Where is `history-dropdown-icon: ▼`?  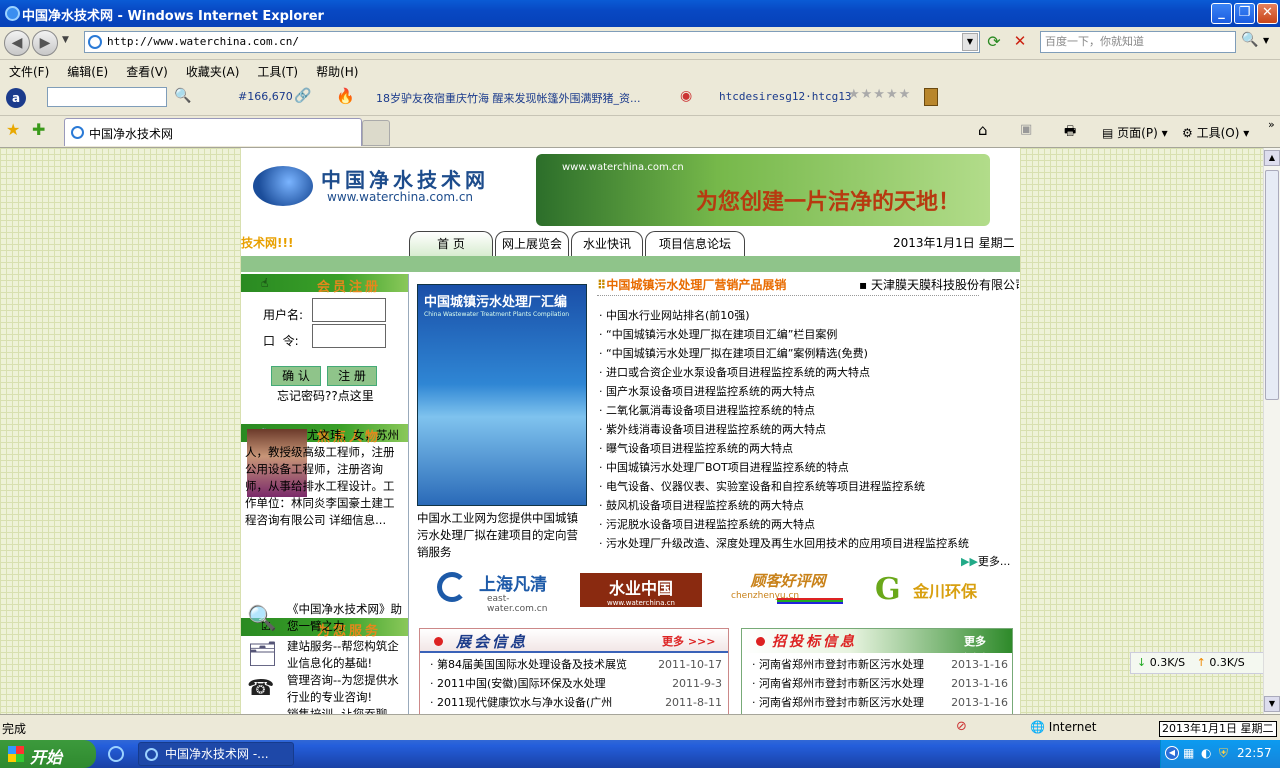
history-dropdown-icon: ▼ is located at coordinates (65, 40).